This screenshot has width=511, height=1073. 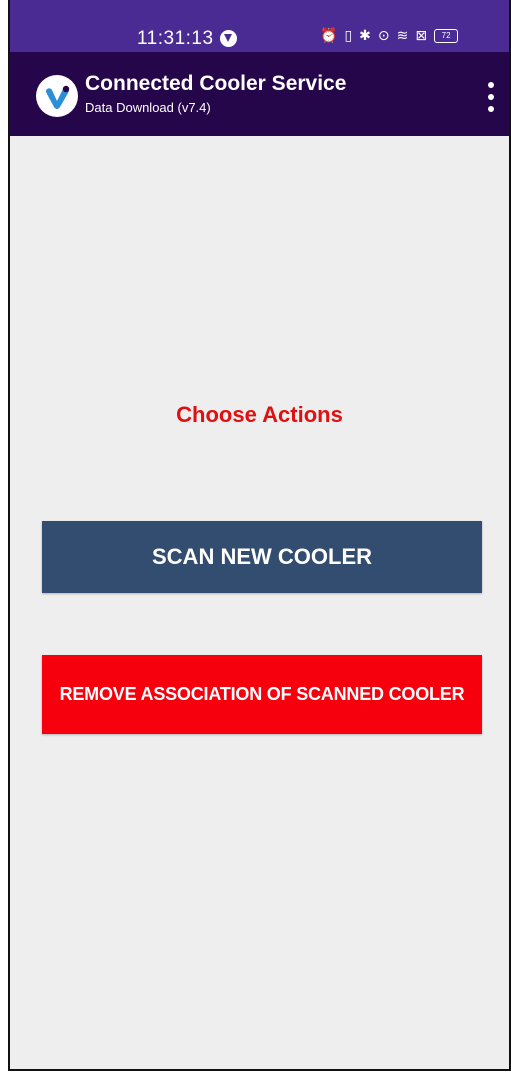 I want to click on choose-actions-heading: Choose Actions, so click(x=259, y=414).